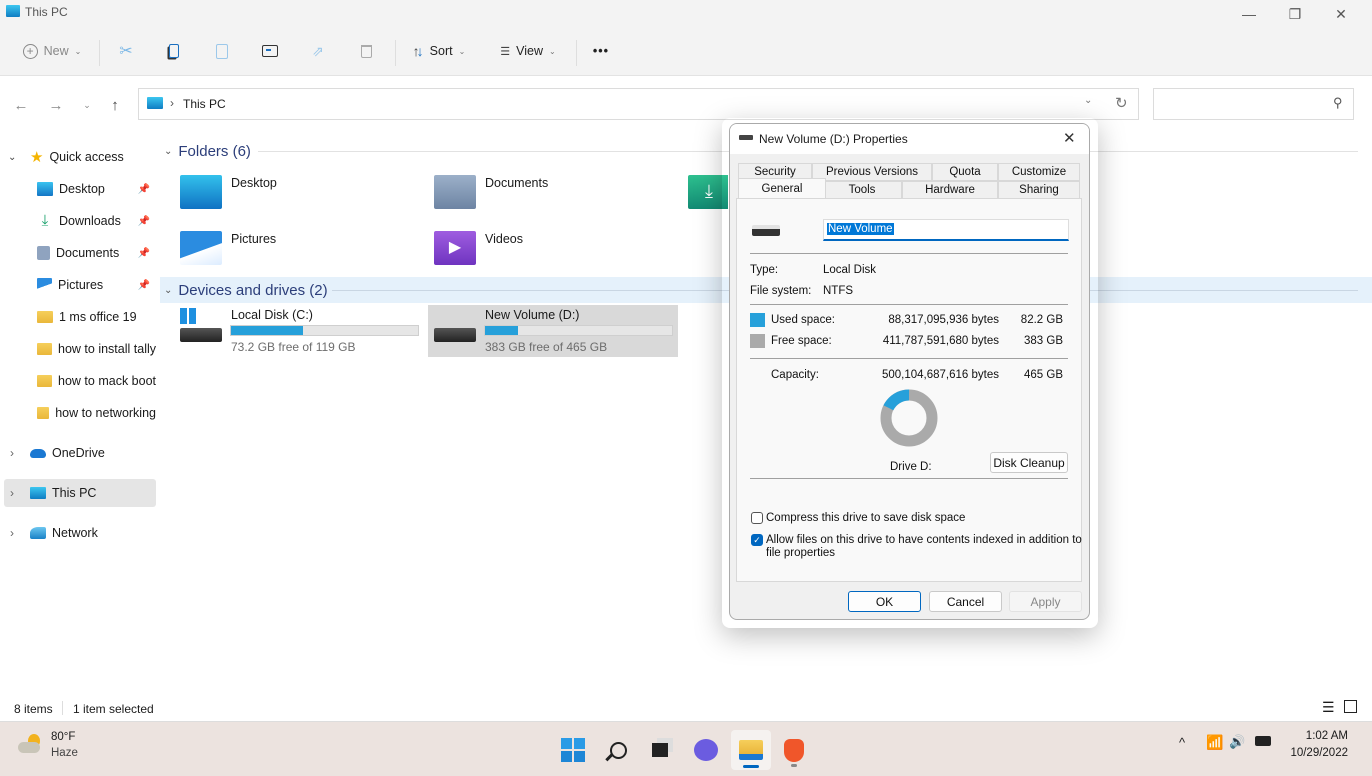 The image size is (1372, 776). I want to click on allow-indexing-checkbox: ✓, so click(757, 540).